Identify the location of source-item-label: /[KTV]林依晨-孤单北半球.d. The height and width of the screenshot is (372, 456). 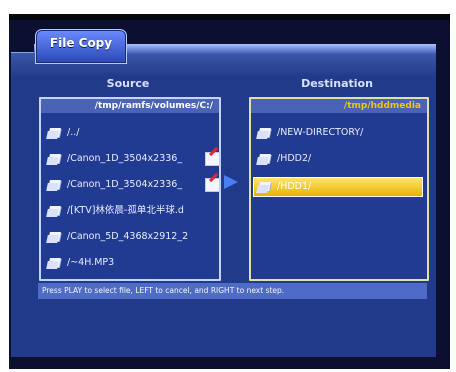
(125, 210).